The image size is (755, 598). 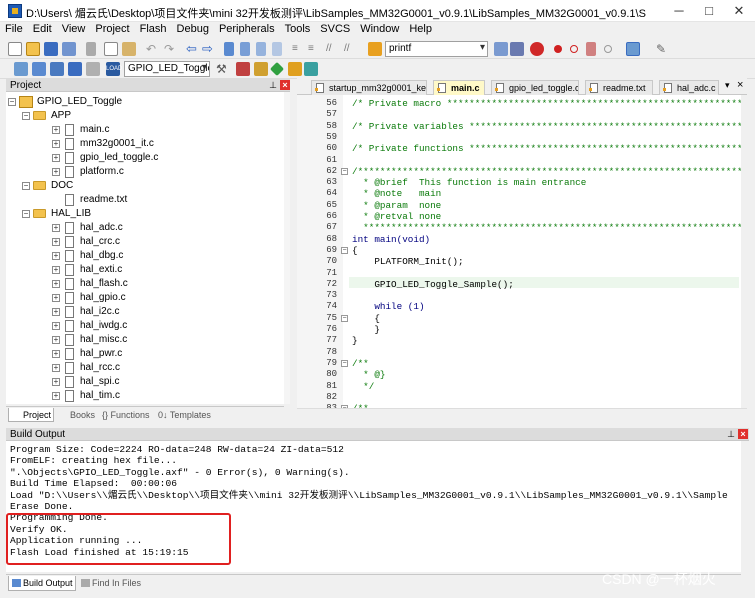 What do you see at coordinates (141, 312) in the screenshot?
I see `tree-file-item: + hal_i2c.c` at bounding box center [141, 312].